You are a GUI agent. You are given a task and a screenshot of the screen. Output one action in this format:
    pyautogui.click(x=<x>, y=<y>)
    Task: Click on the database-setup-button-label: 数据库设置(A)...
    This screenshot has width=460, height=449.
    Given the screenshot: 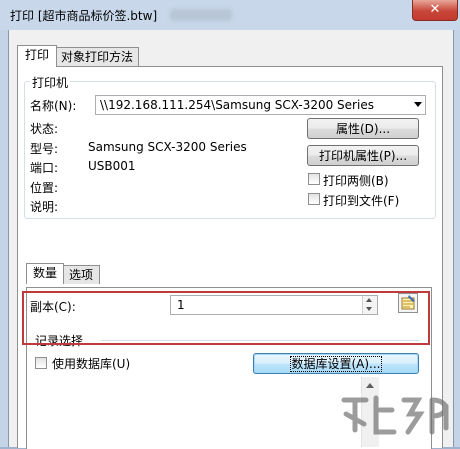 What is the action you would take?
    pyautogui.click(x=336, y=364)
    